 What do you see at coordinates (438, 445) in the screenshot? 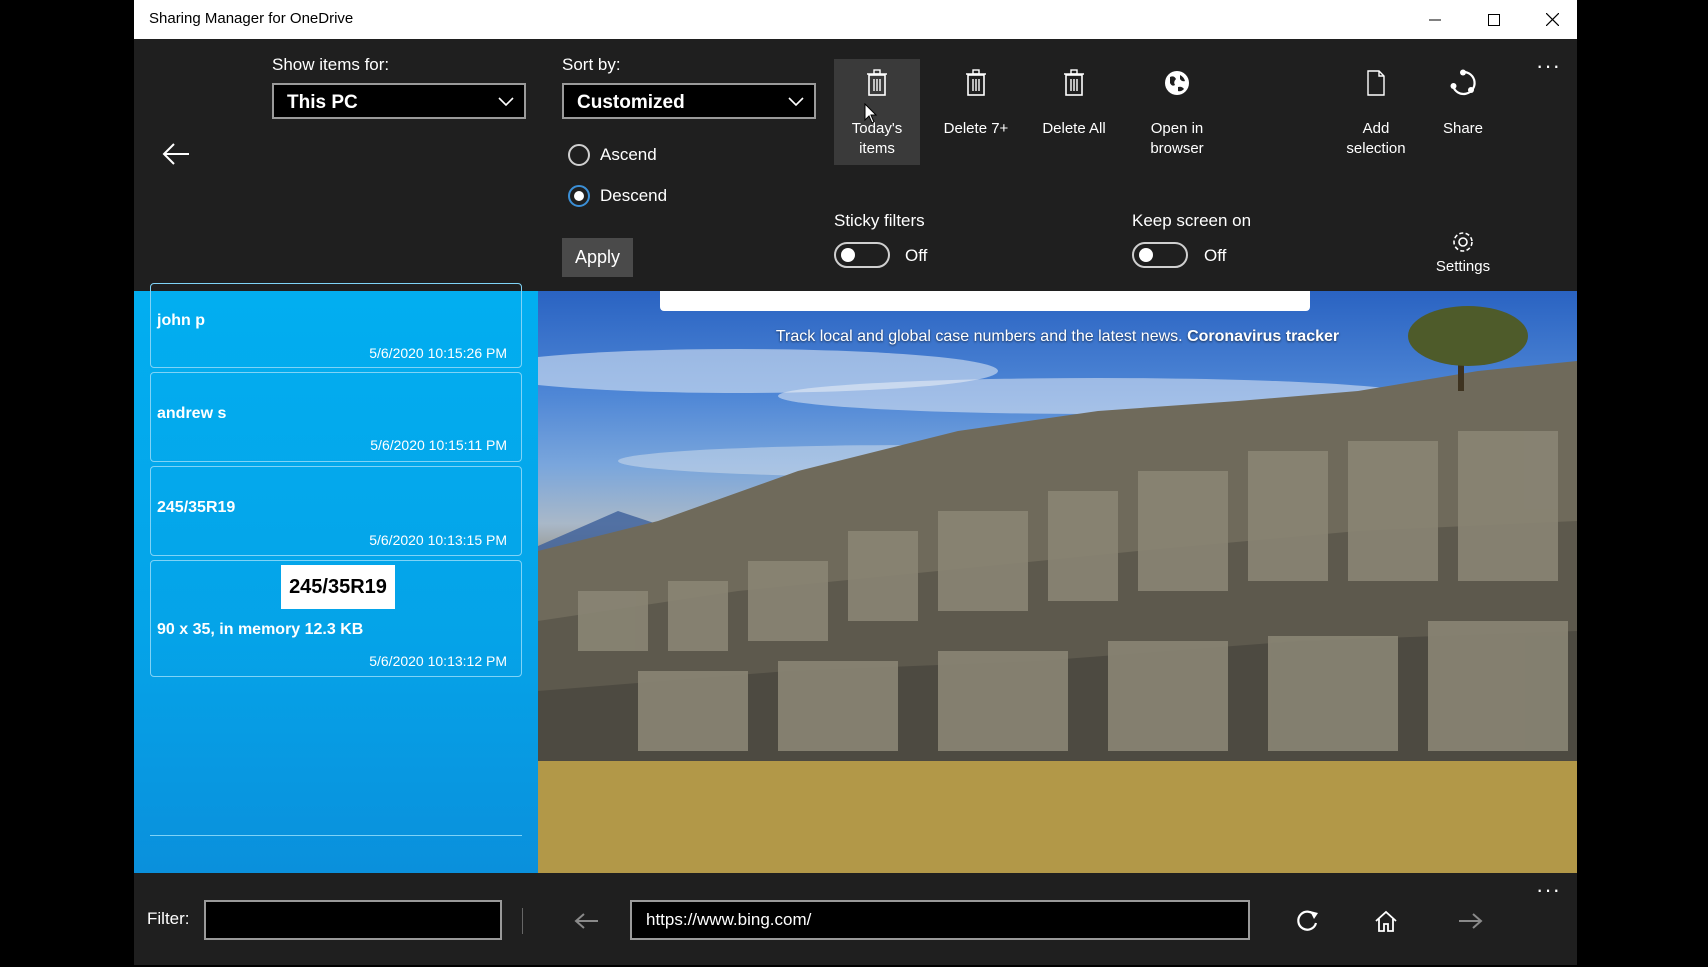
I see `item-time: 5/6/2020 10:15:11 PM` at bounding box center [438, 445].